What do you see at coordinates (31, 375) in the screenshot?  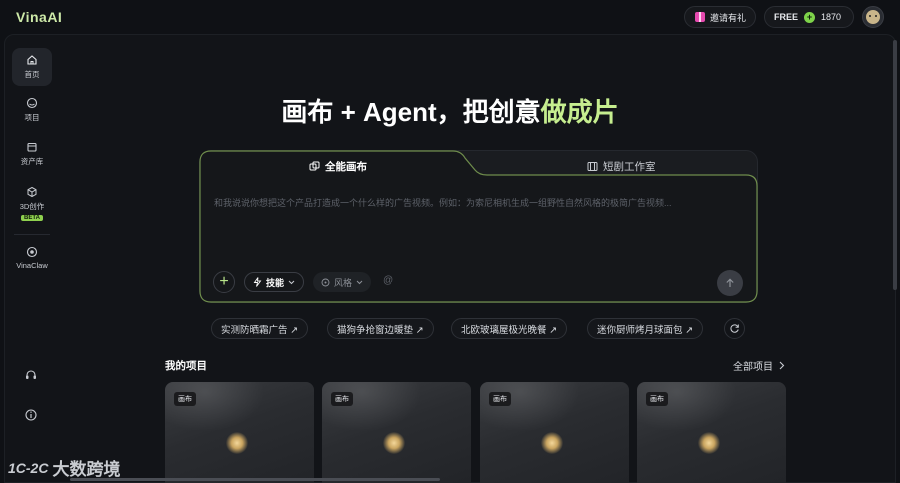 I see `headset-icon` at bounding box center [31, 375].